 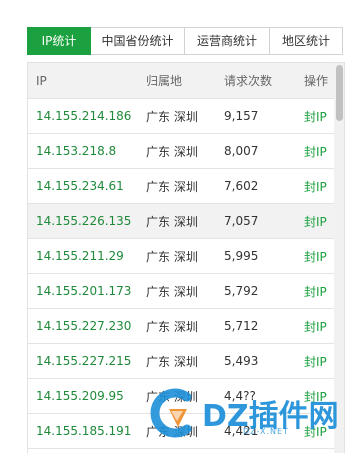 I want to click on ip-cell: 14.155.185.191, so click(x=84, y=431).